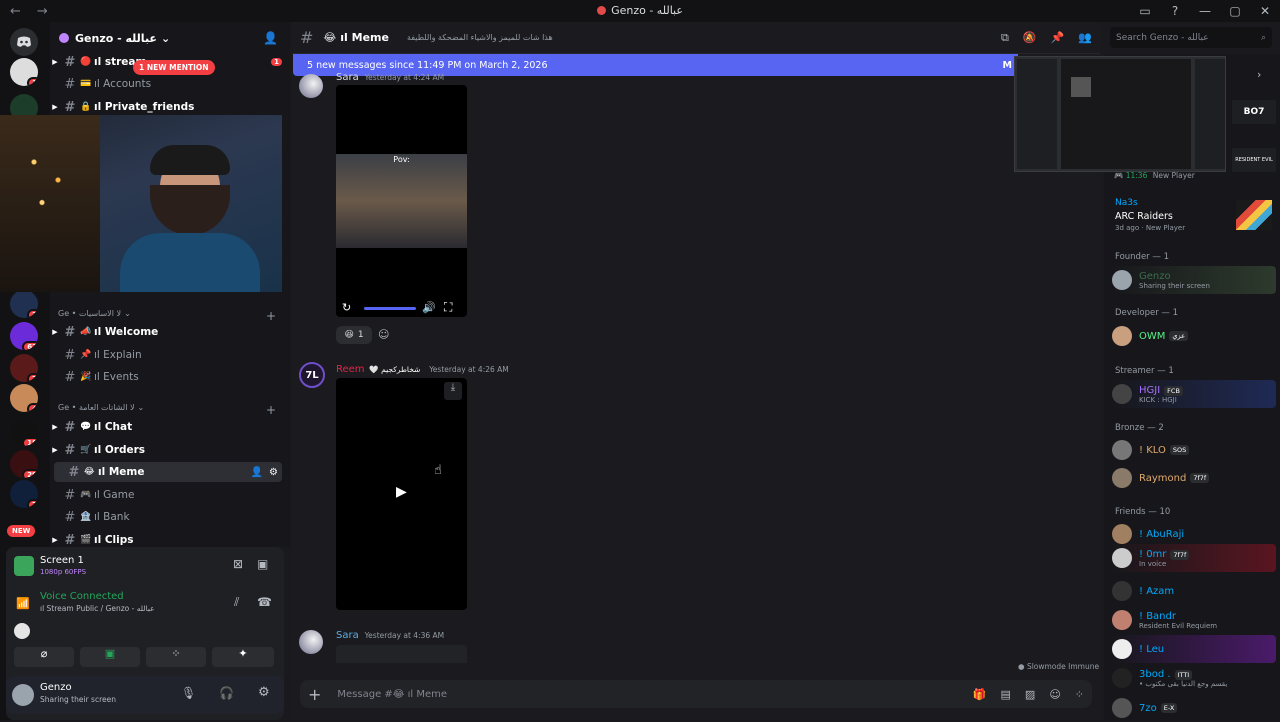 Image resolution: width=1280 pixels, height=722 pixels. I want to click on category-header: Ge • لا الاساسيات ⌄ +, so click(167, 316).